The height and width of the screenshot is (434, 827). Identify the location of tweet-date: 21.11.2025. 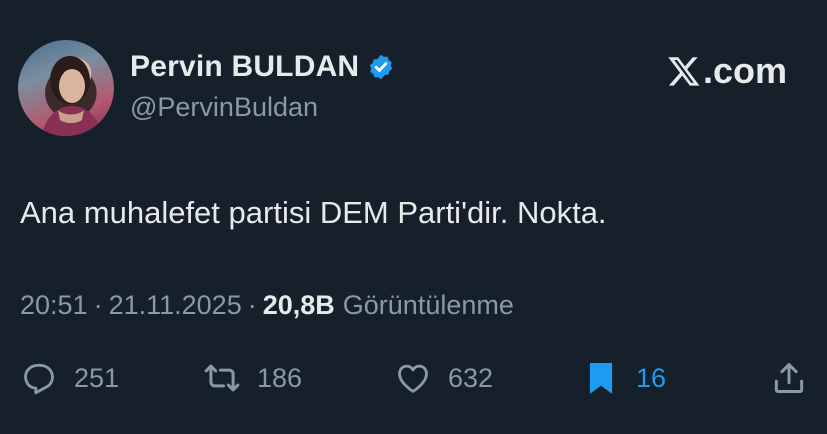
(175, 305).